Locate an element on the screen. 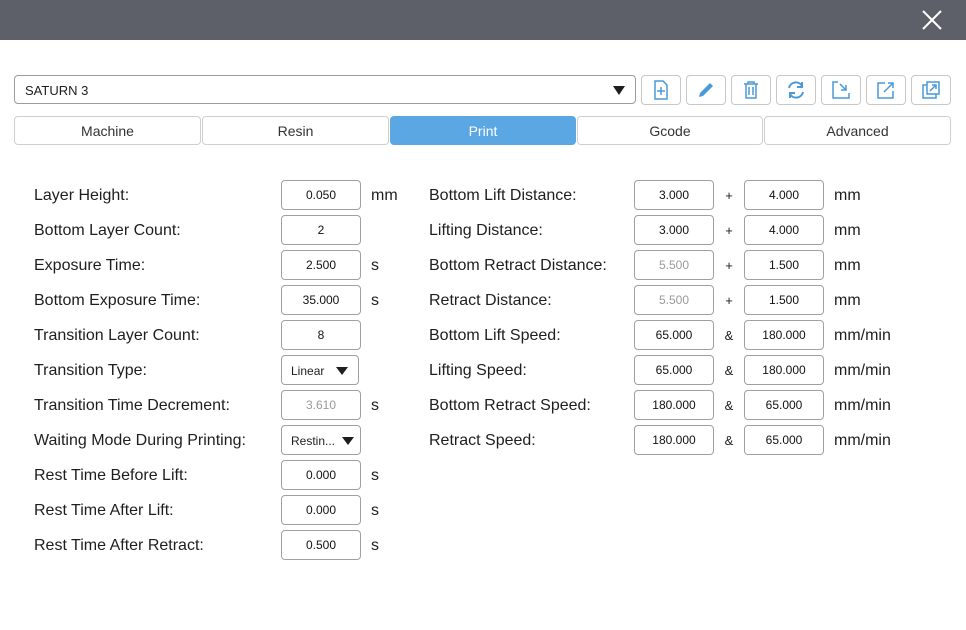  share-icon is located at coordinates (931, 90).